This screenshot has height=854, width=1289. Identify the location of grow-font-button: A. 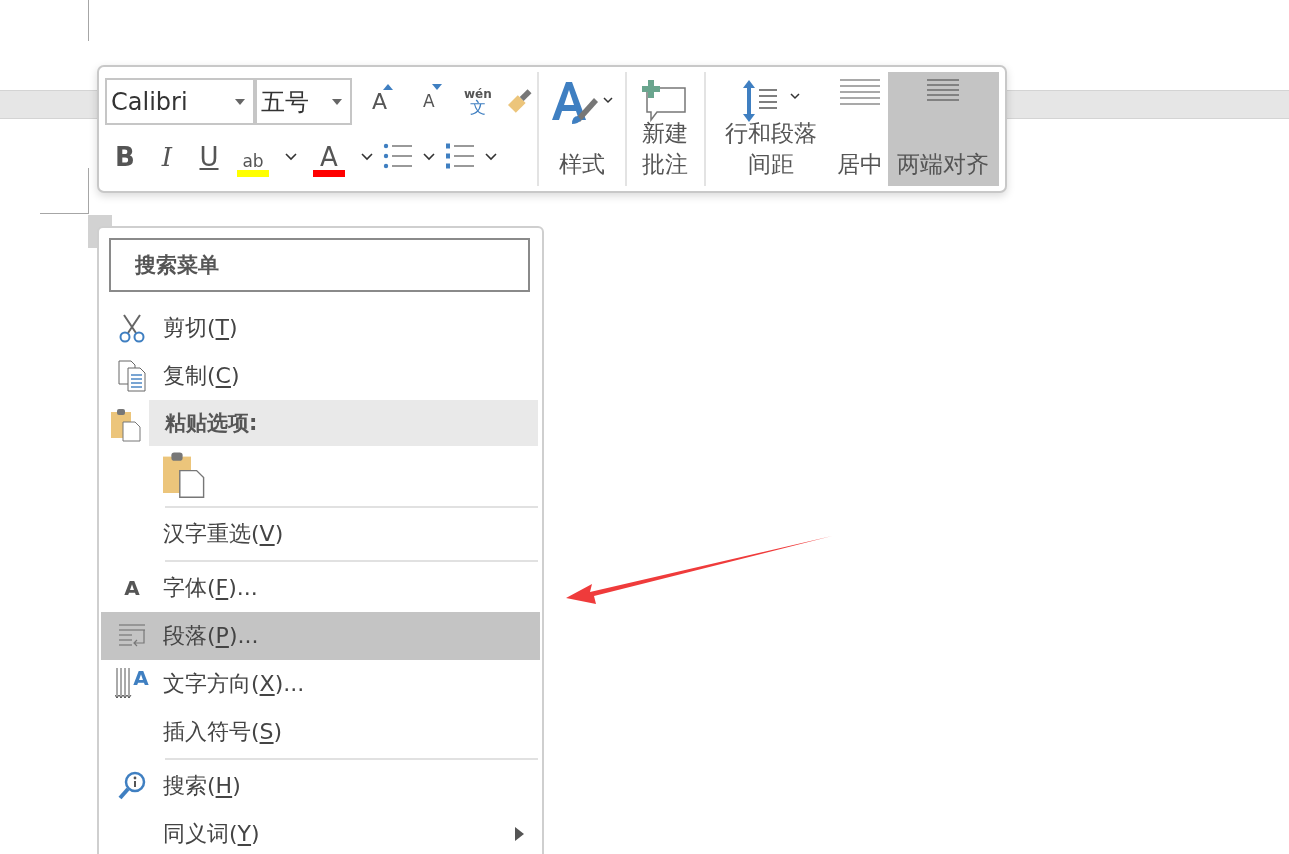
(379, 101).